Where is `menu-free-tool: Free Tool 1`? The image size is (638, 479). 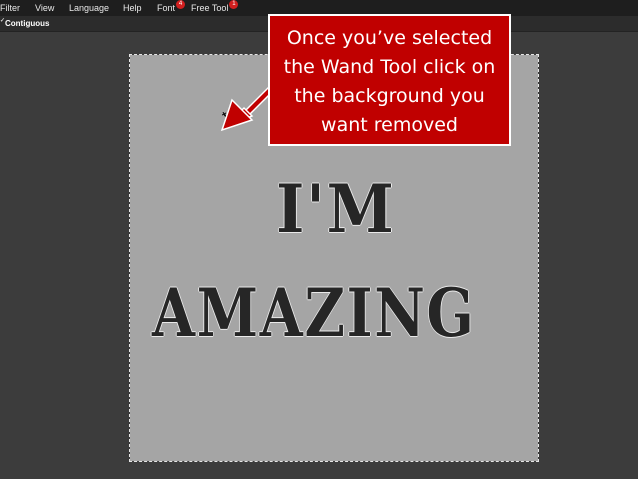
menu-free-tool: Free Tool 1 is located at coordinates (215, 6).